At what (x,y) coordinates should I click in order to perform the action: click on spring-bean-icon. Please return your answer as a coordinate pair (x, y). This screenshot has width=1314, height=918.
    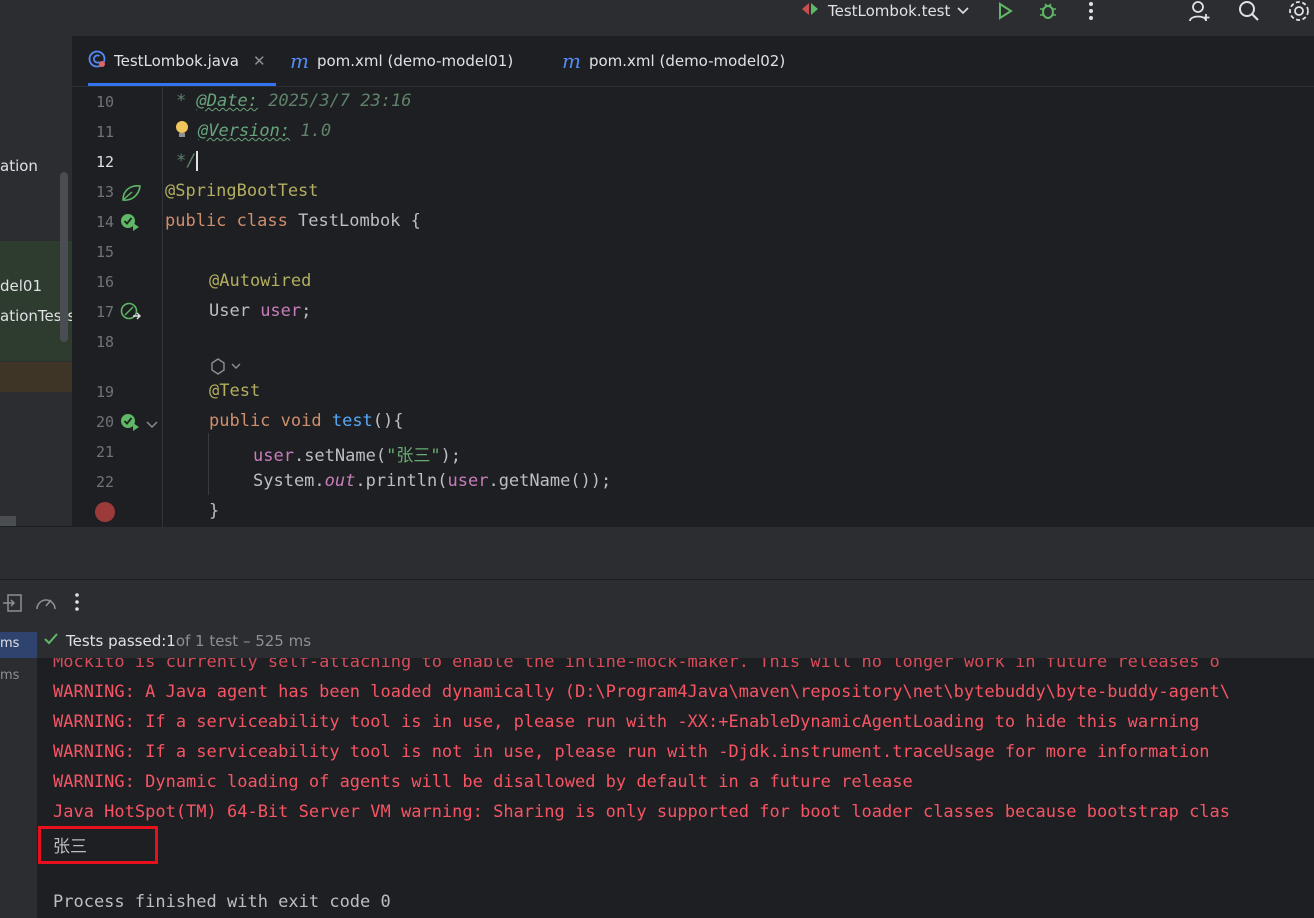
    Looking at the image, I should click on (131, 195).